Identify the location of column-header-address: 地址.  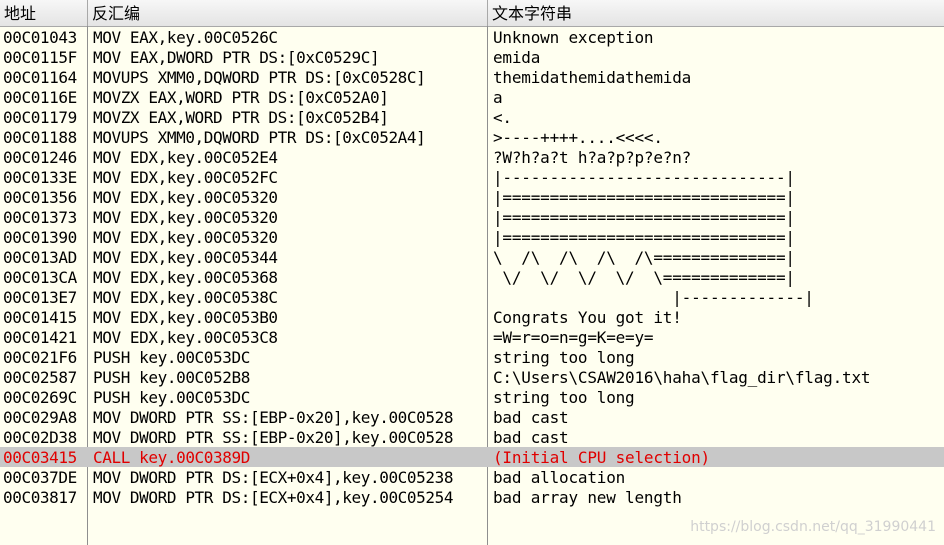
(44, 13).